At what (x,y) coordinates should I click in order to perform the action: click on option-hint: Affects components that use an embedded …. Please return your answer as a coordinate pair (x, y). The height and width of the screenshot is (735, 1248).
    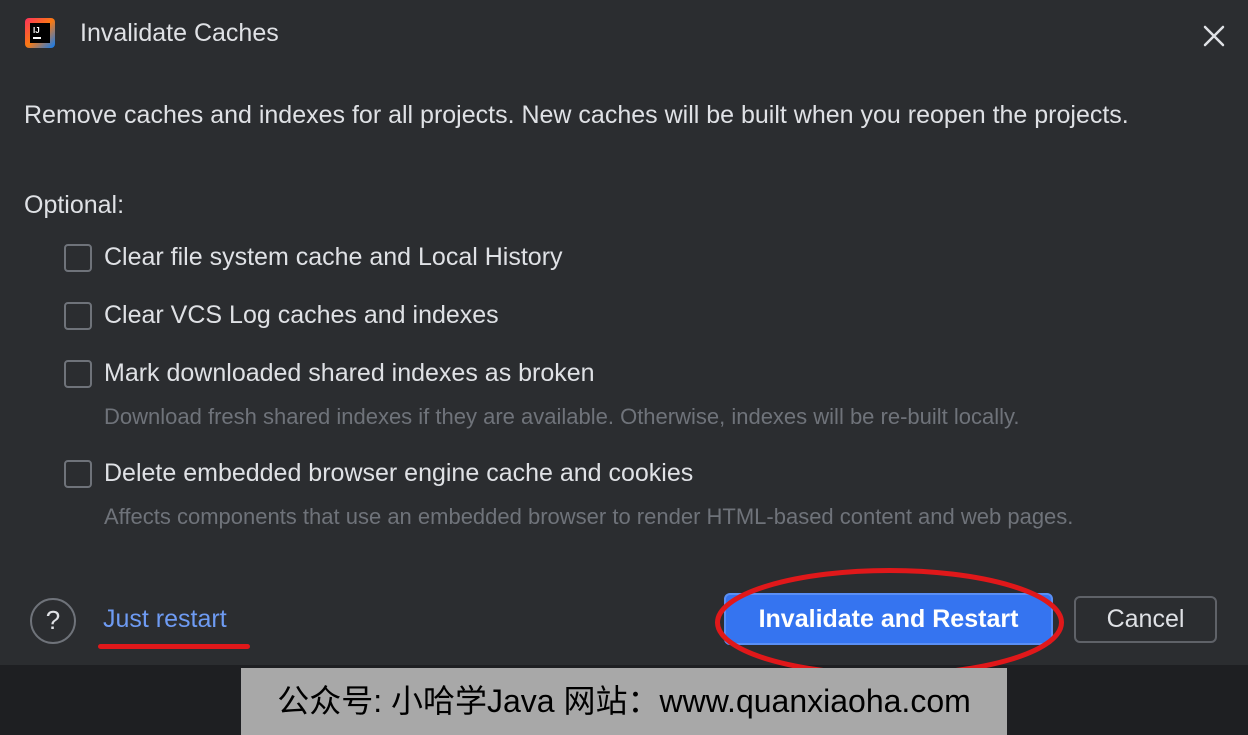
    Looking at the image, I should click on (589, 516).